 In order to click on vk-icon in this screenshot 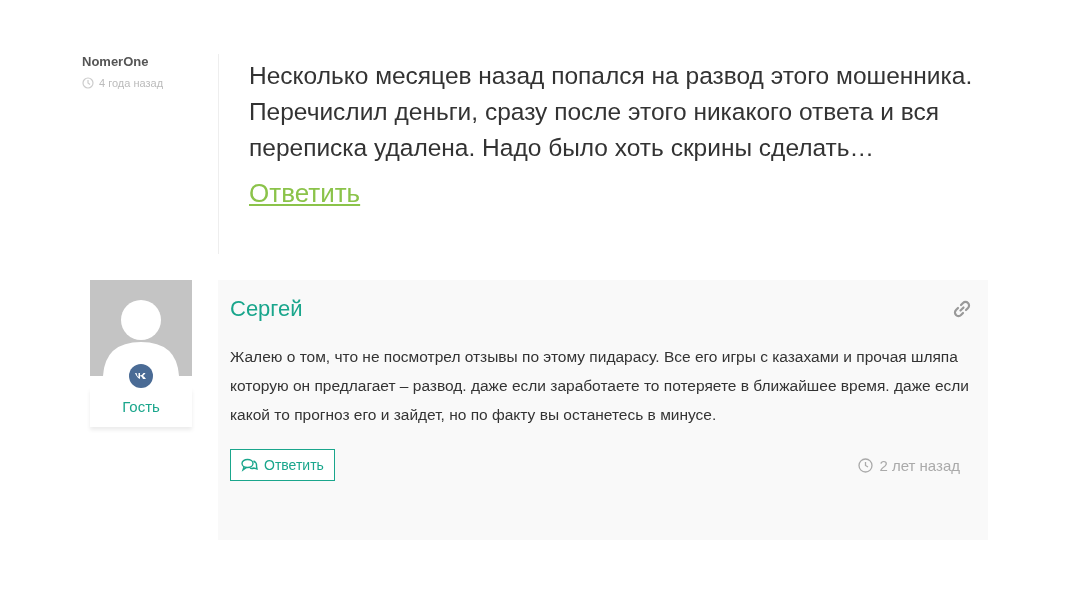, I will do `click(141, 376)`.